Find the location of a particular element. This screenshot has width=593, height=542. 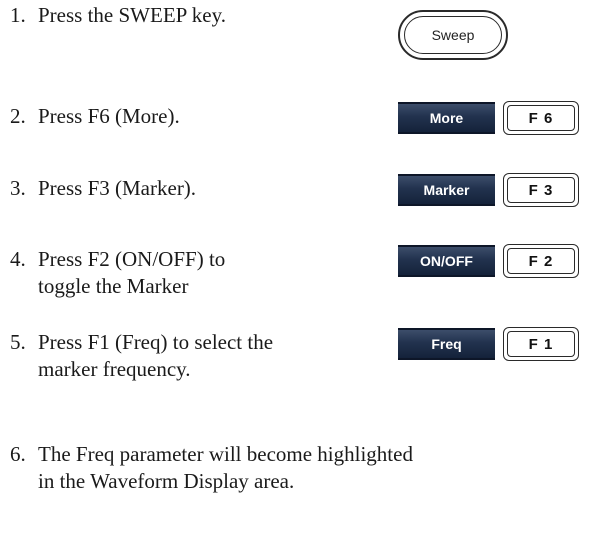

sweep-key-label: Sweep is located at coordinates (453, 35).